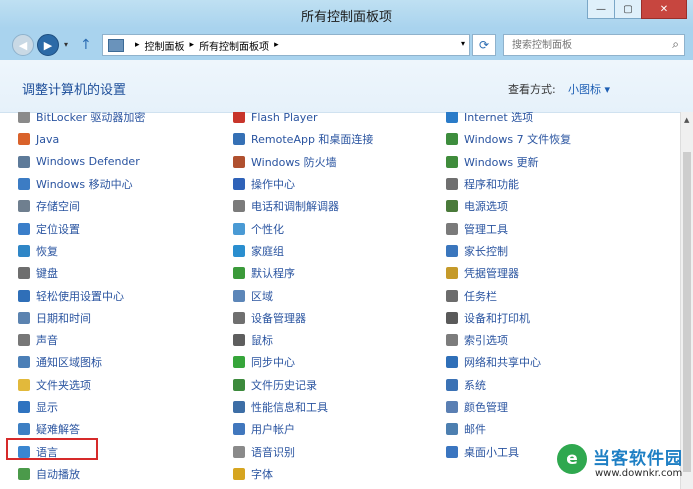 Image resolution: width=693 pixels, height=489 pixels. I want to click on control-panel-item: 键盘, so click(123, 273).